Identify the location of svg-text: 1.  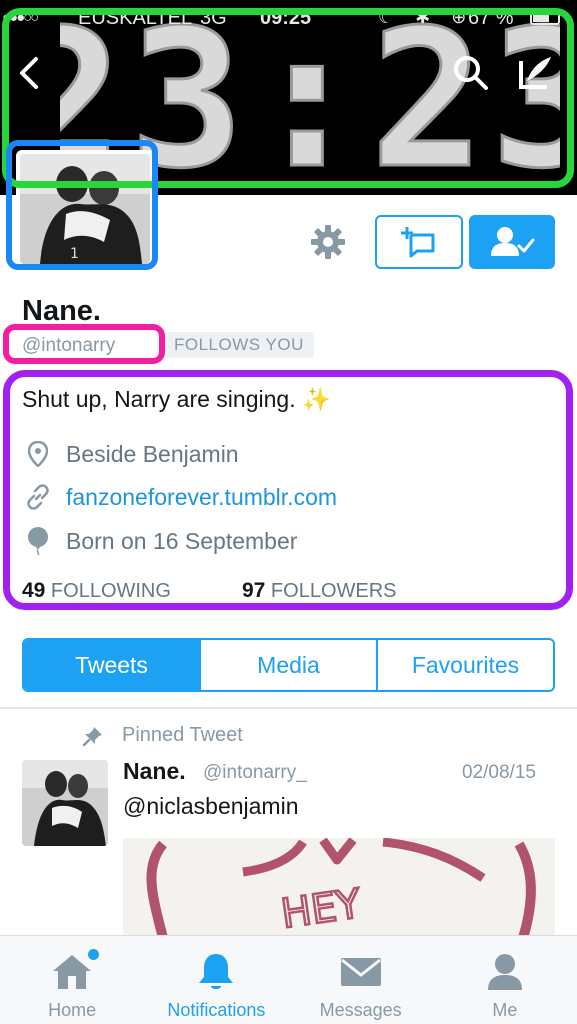
(74, 254).